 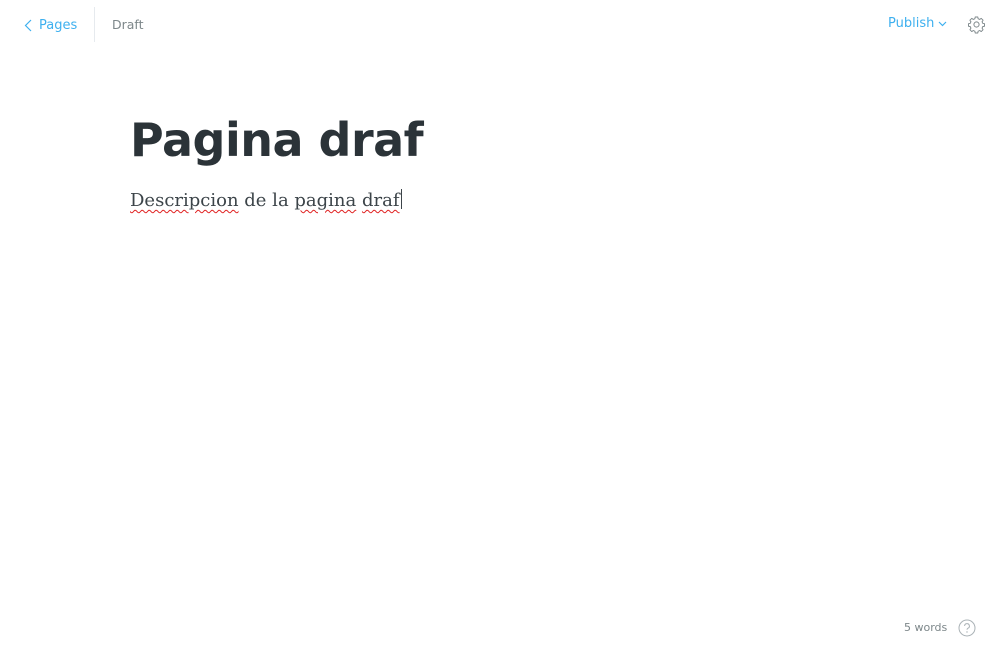 I want to click on publish-menu-button: Publish, so click(x=917, y=23).